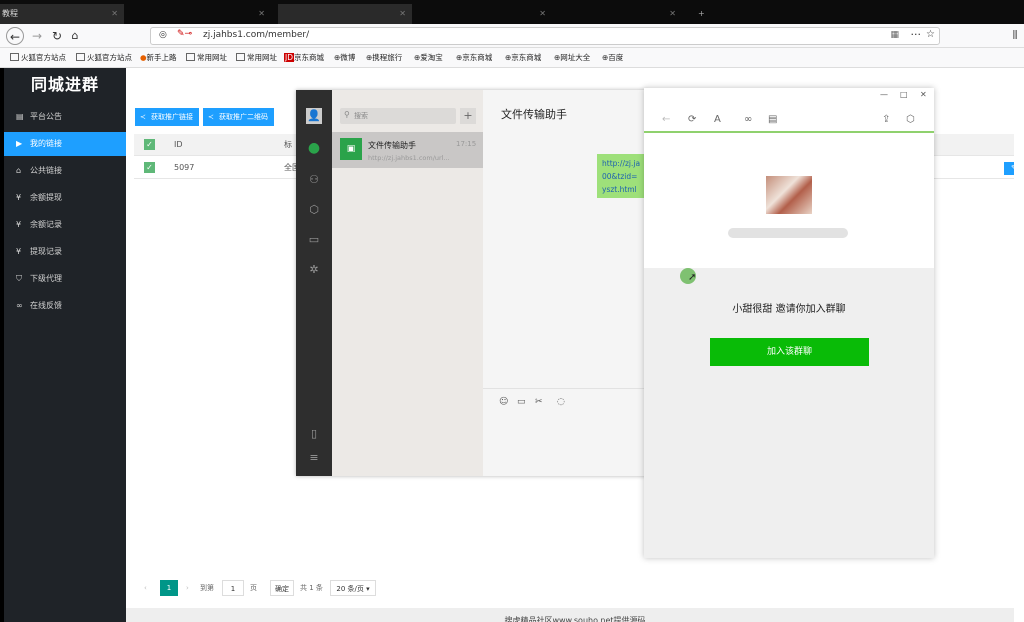 This screenshot has height=622, width=1024. What do you see at coordinates (314, 270) in the screenshot?
I see `moments-icon: ✲` at bounding box center [314, 270].